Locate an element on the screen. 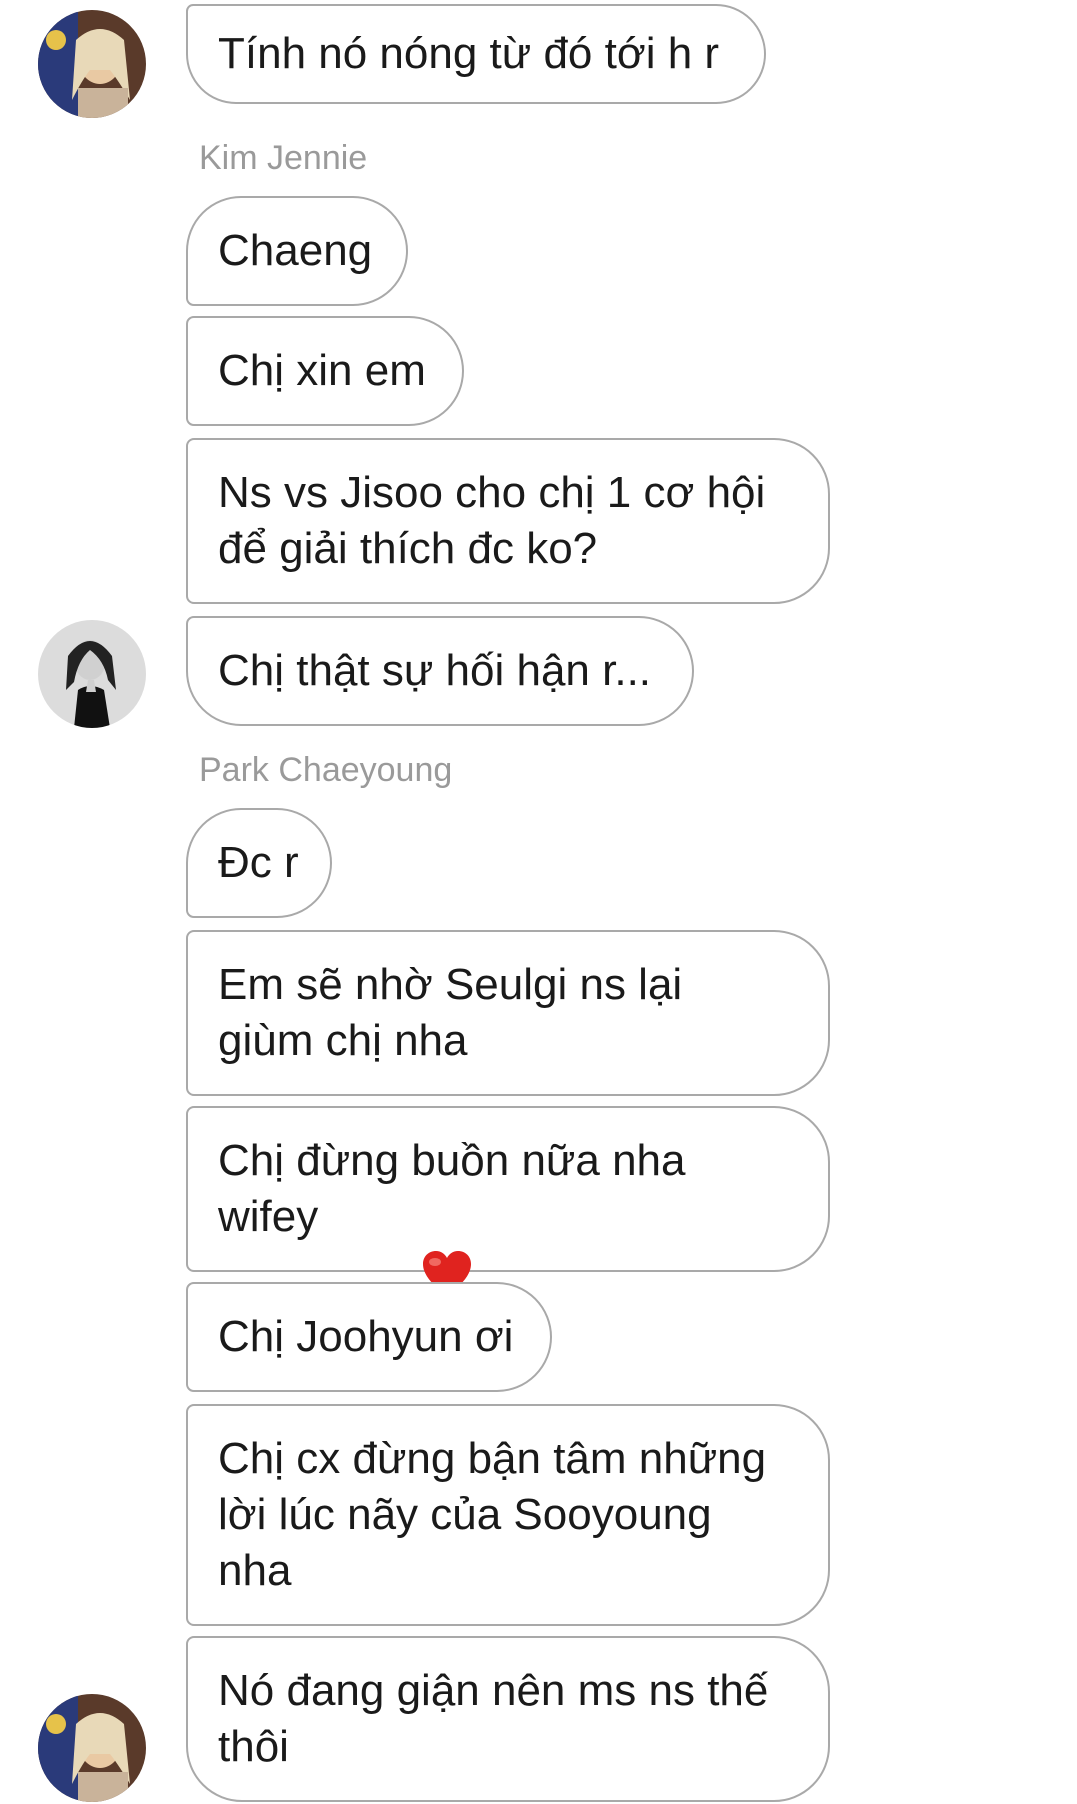 The image size is (1077, 1804). avatar-kim-jennie is located at coordinates (92, 674).